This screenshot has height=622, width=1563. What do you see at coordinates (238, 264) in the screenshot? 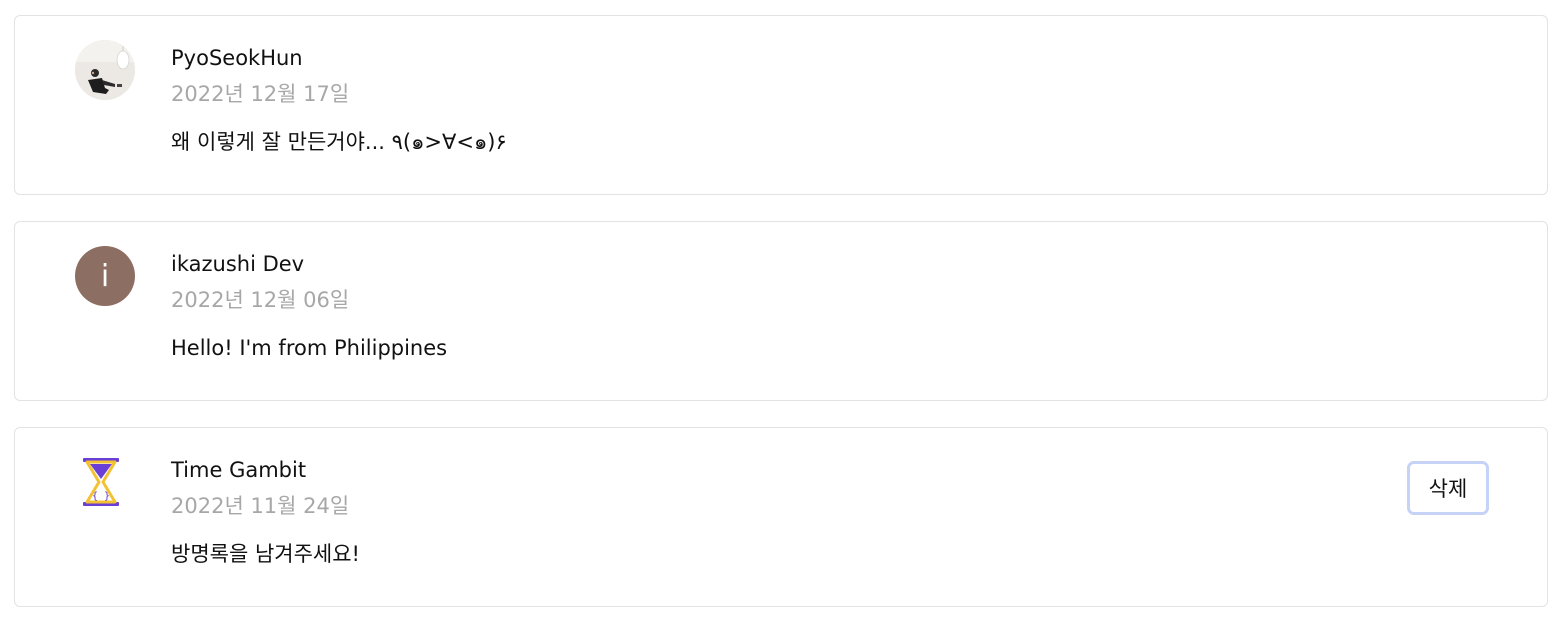
I see `entry-author: ikazushi Dev` at bounding box center [238, 264].